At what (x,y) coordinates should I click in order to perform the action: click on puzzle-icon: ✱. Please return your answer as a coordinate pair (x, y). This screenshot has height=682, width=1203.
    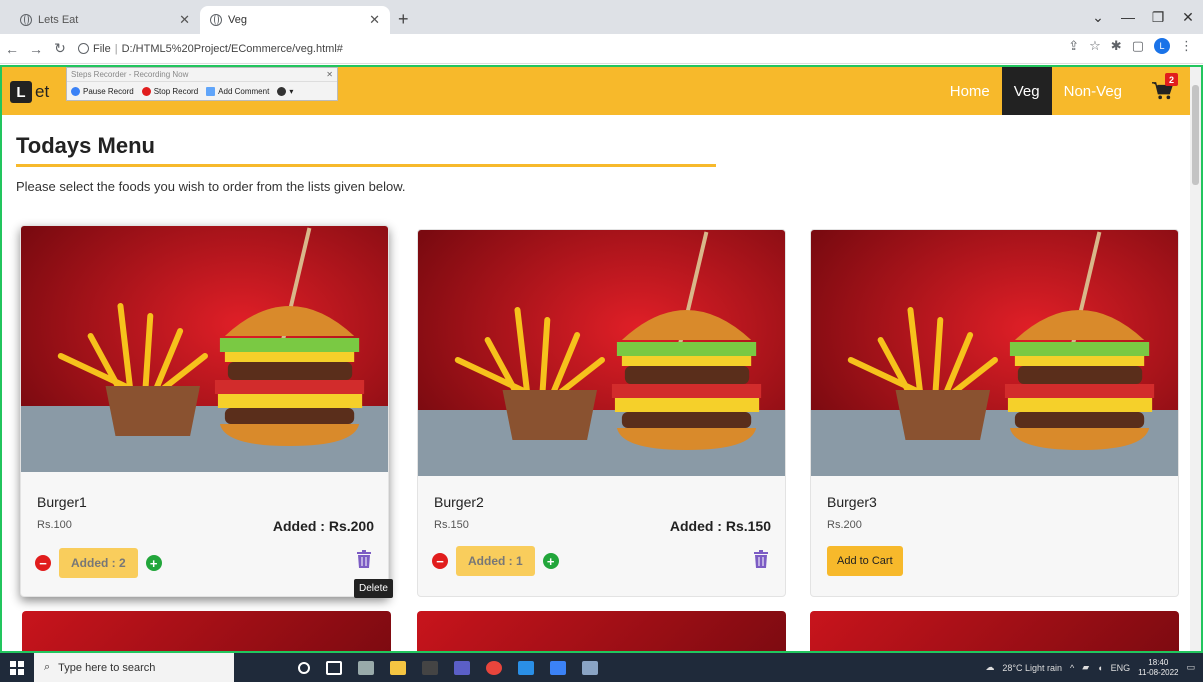
    Looking at the image, I should click on (1116, 46).